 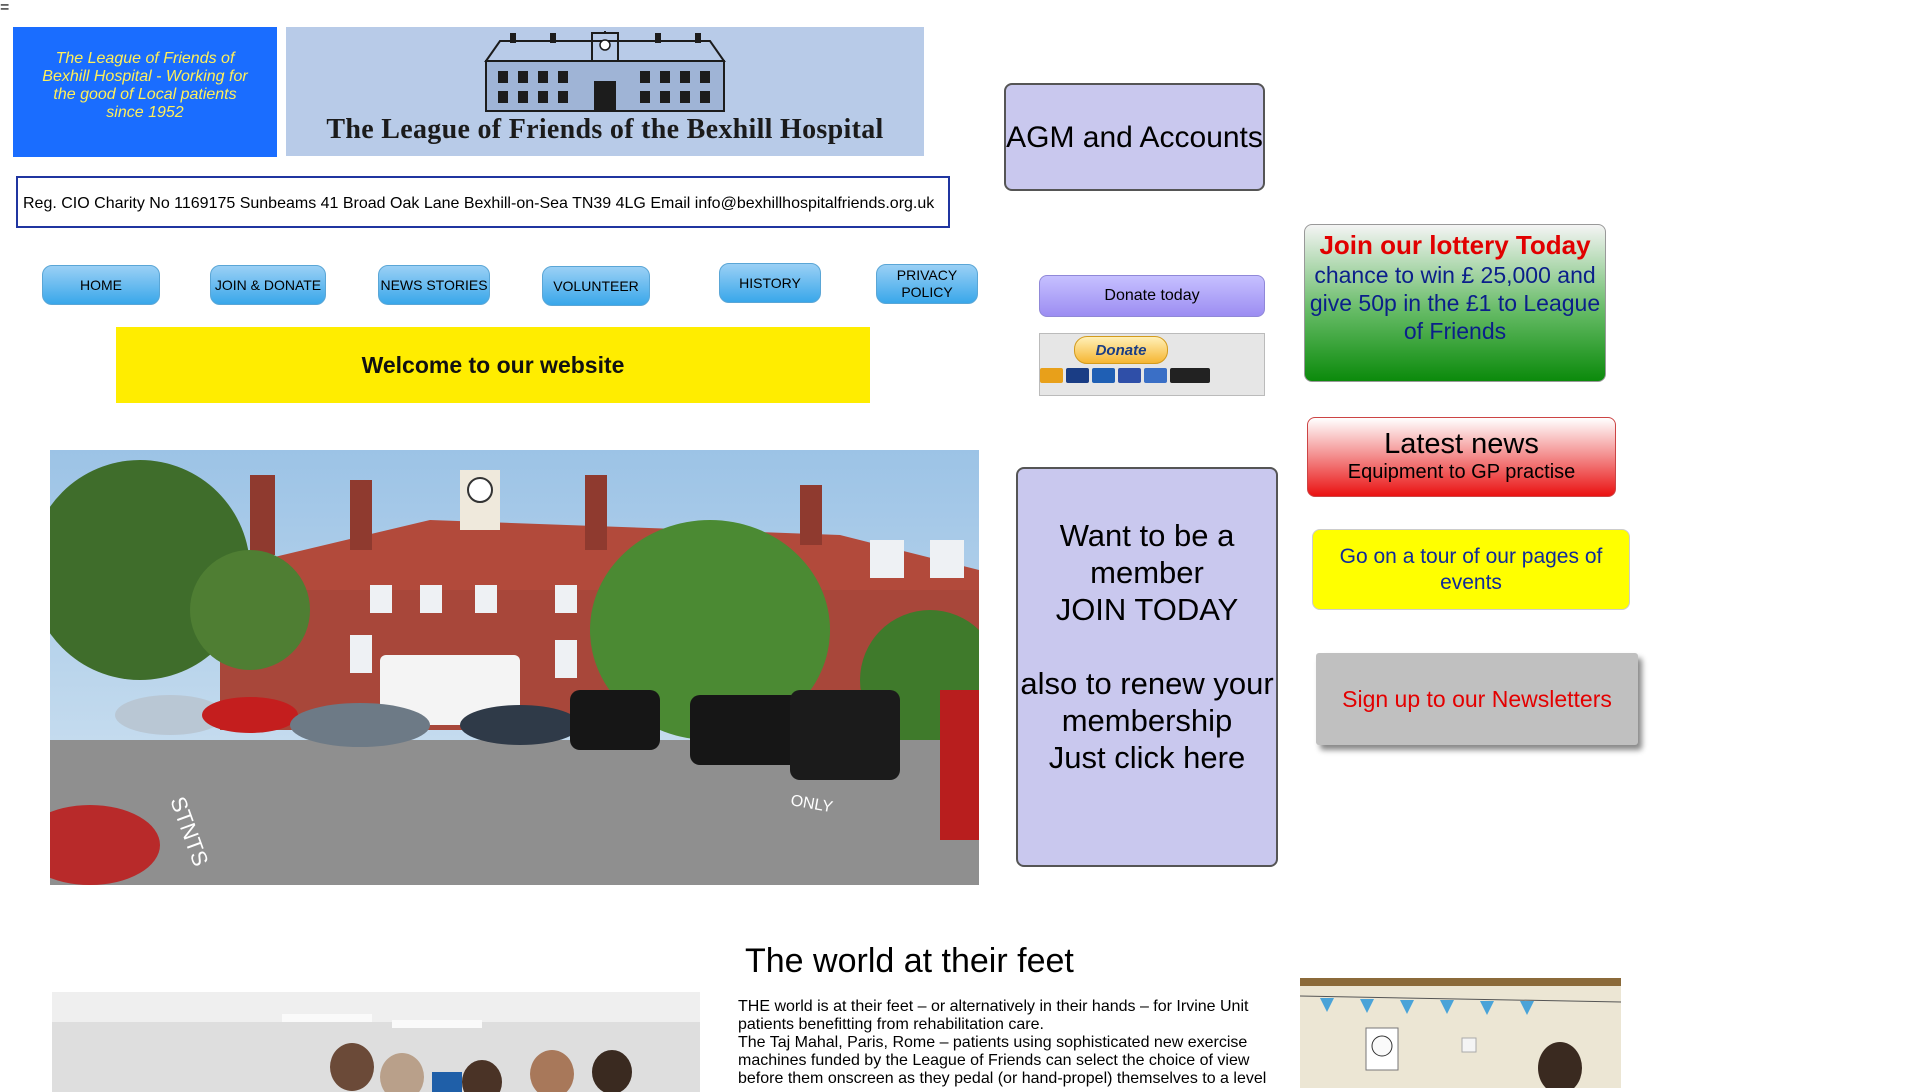 I want to click on direct-debit-icon, so click(x=1190, y=375).